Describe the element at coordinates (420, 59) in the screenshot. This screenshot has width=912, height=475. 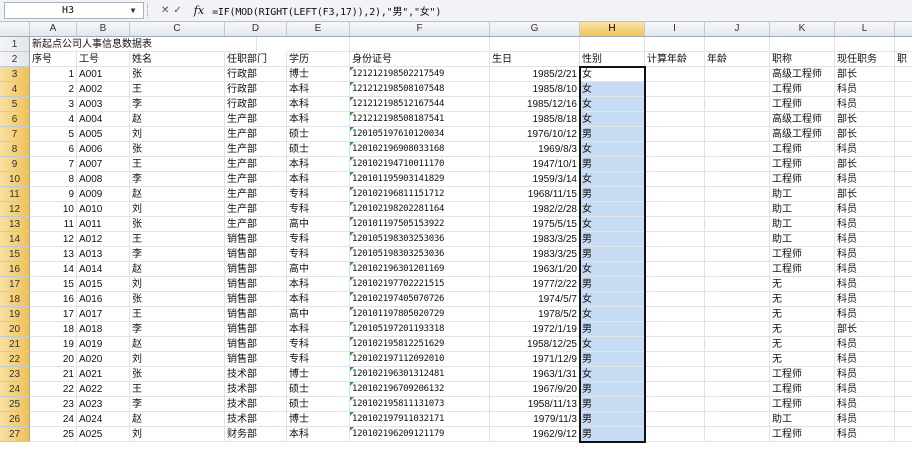
I see `header-cell: 身份证号` at that location.